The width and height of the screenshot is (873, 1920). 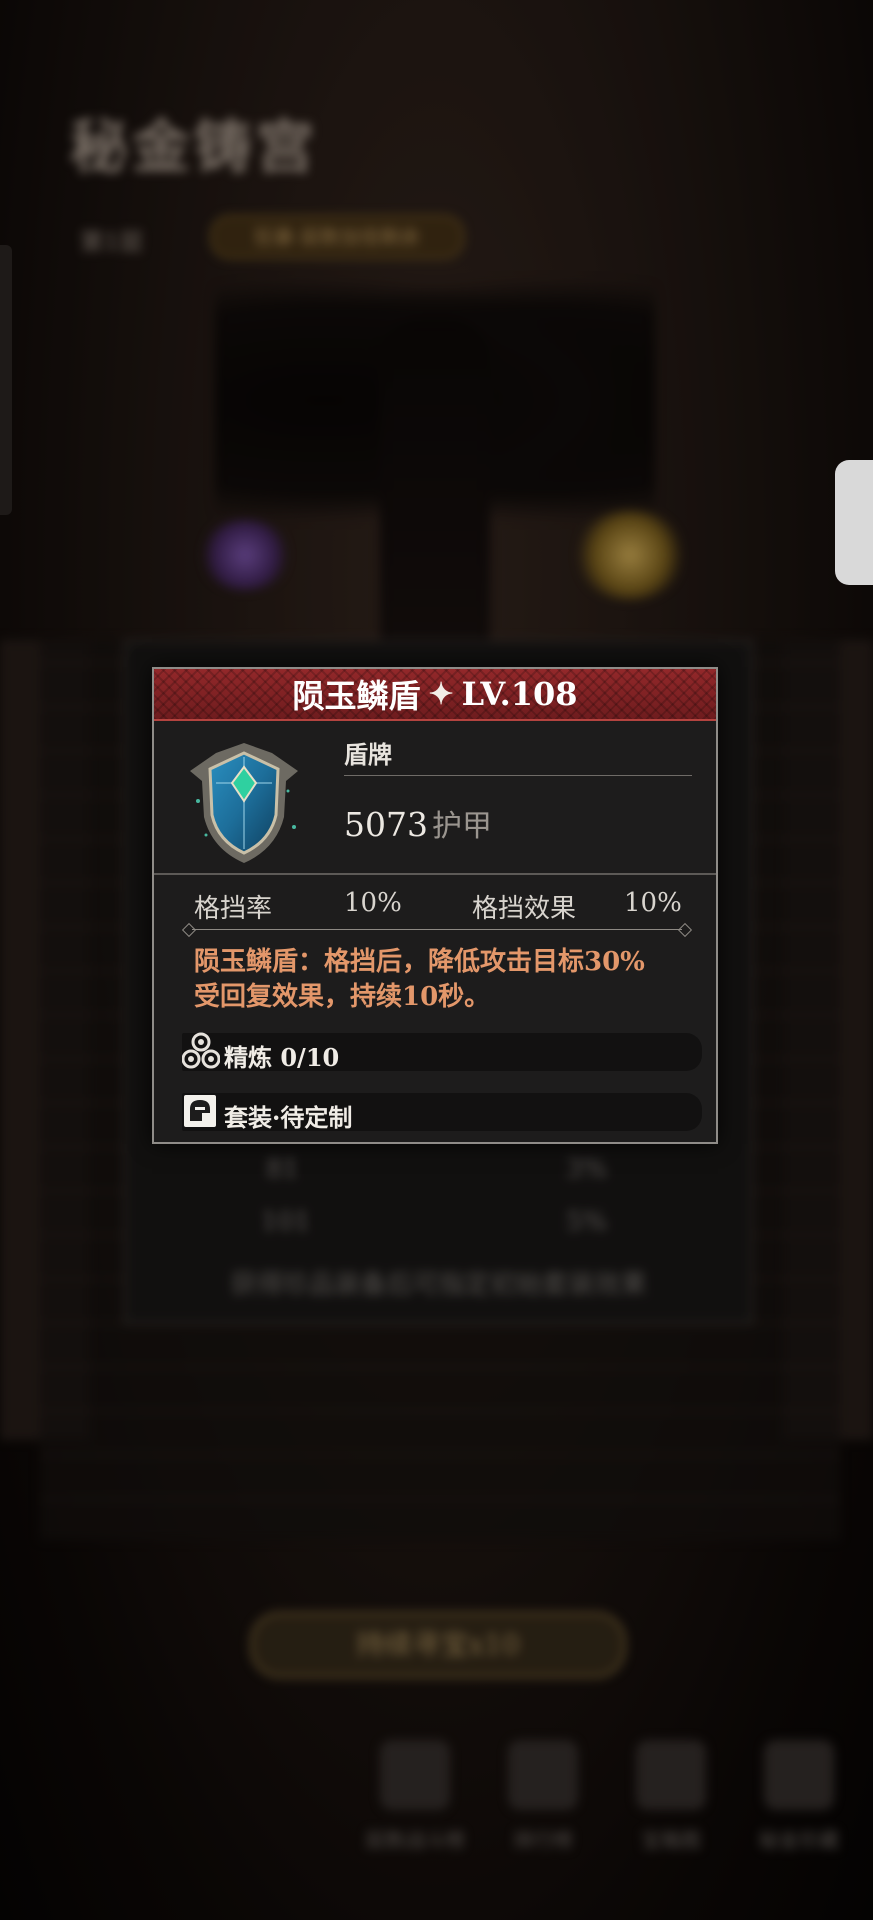 What do you see at coordinates (444, 980) in the screenshot?
I see `item-effect-description: 陨玉鳞盾：格挡后，降低攻击目标30% 受回复效果，持续10秒。` at bounding box center [444, 980].